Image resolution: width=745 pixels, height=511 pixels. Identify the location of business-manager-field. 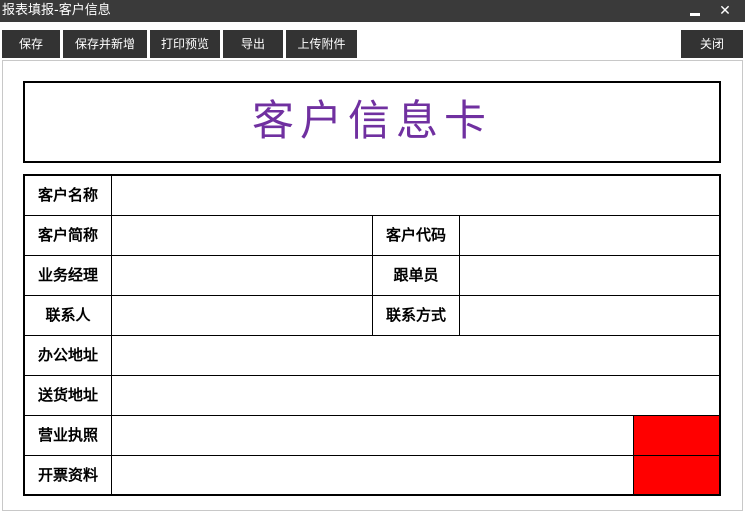
(242, 275).